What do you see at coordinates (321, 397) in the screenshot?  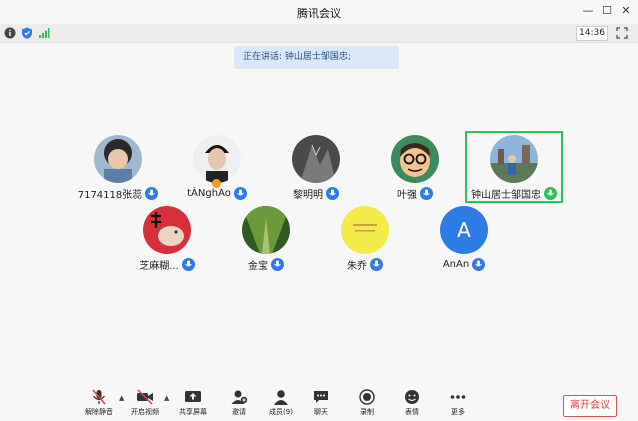 I see `chat-icon` at bounding box center [321, 397].